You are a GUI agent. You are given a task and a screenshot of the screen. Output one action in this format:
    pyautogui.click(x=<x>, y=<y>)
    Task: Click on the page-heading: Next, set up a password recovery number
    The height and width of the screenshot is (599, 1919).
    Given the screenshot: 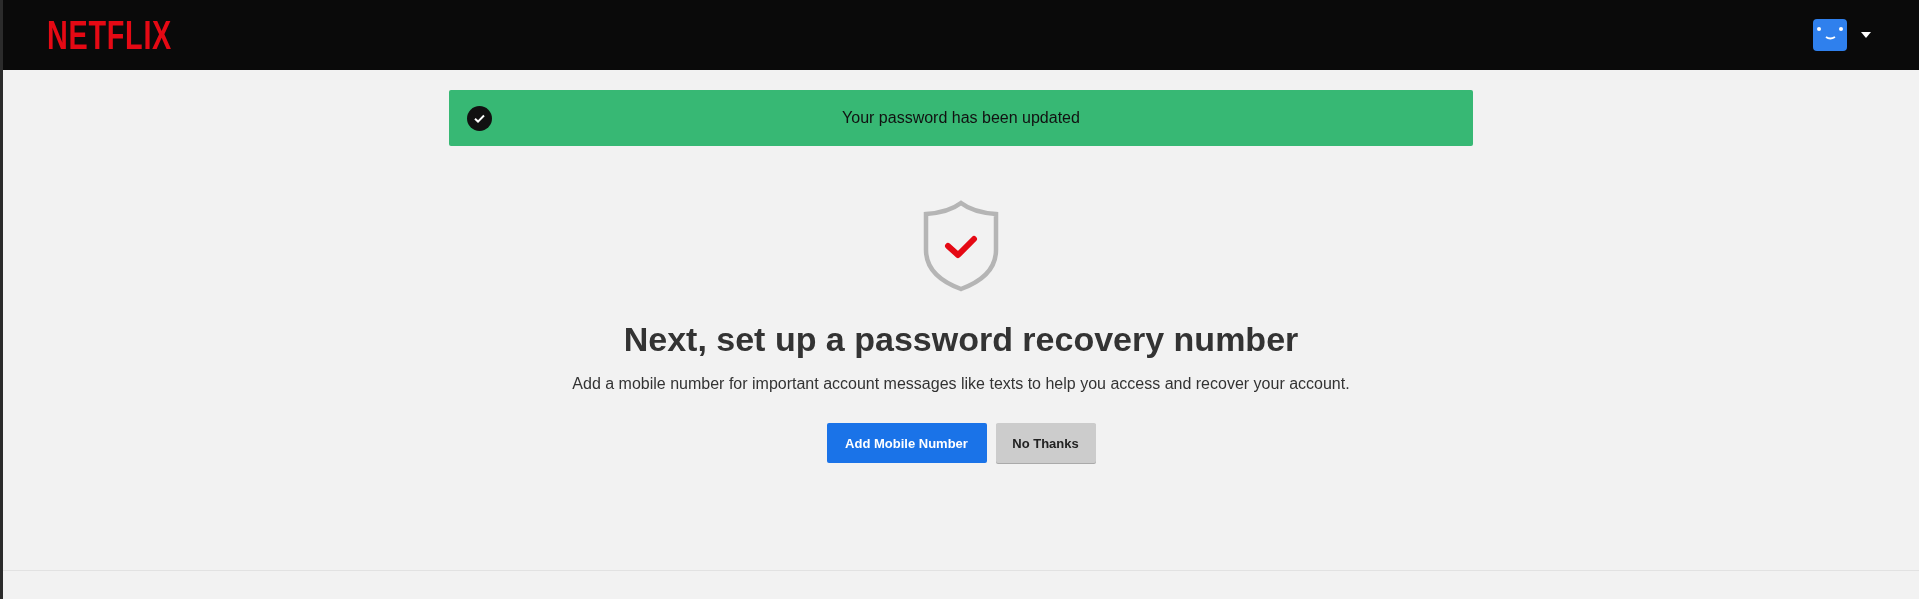 What is the action you would take?
    pyautogui.click(x=961, y=339)
    